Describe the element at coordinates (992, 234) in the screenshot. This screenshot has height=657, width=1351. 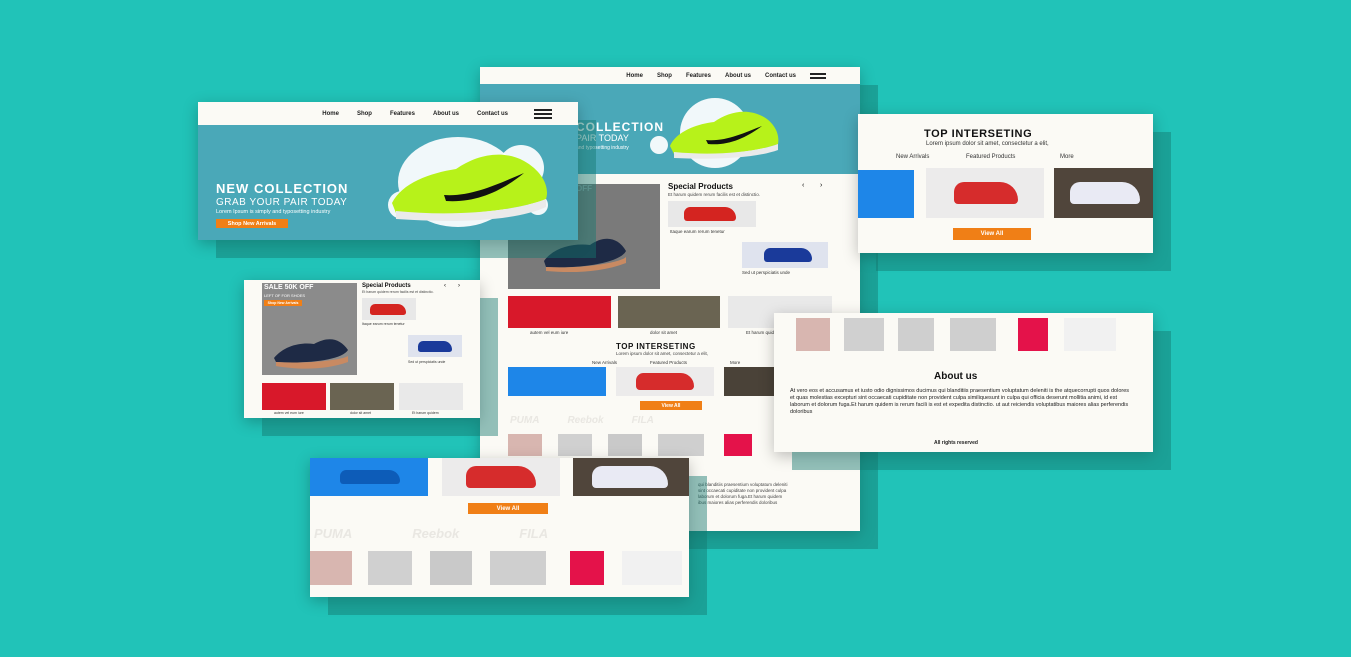
I see `tr-view-all-button: View All` at that location.